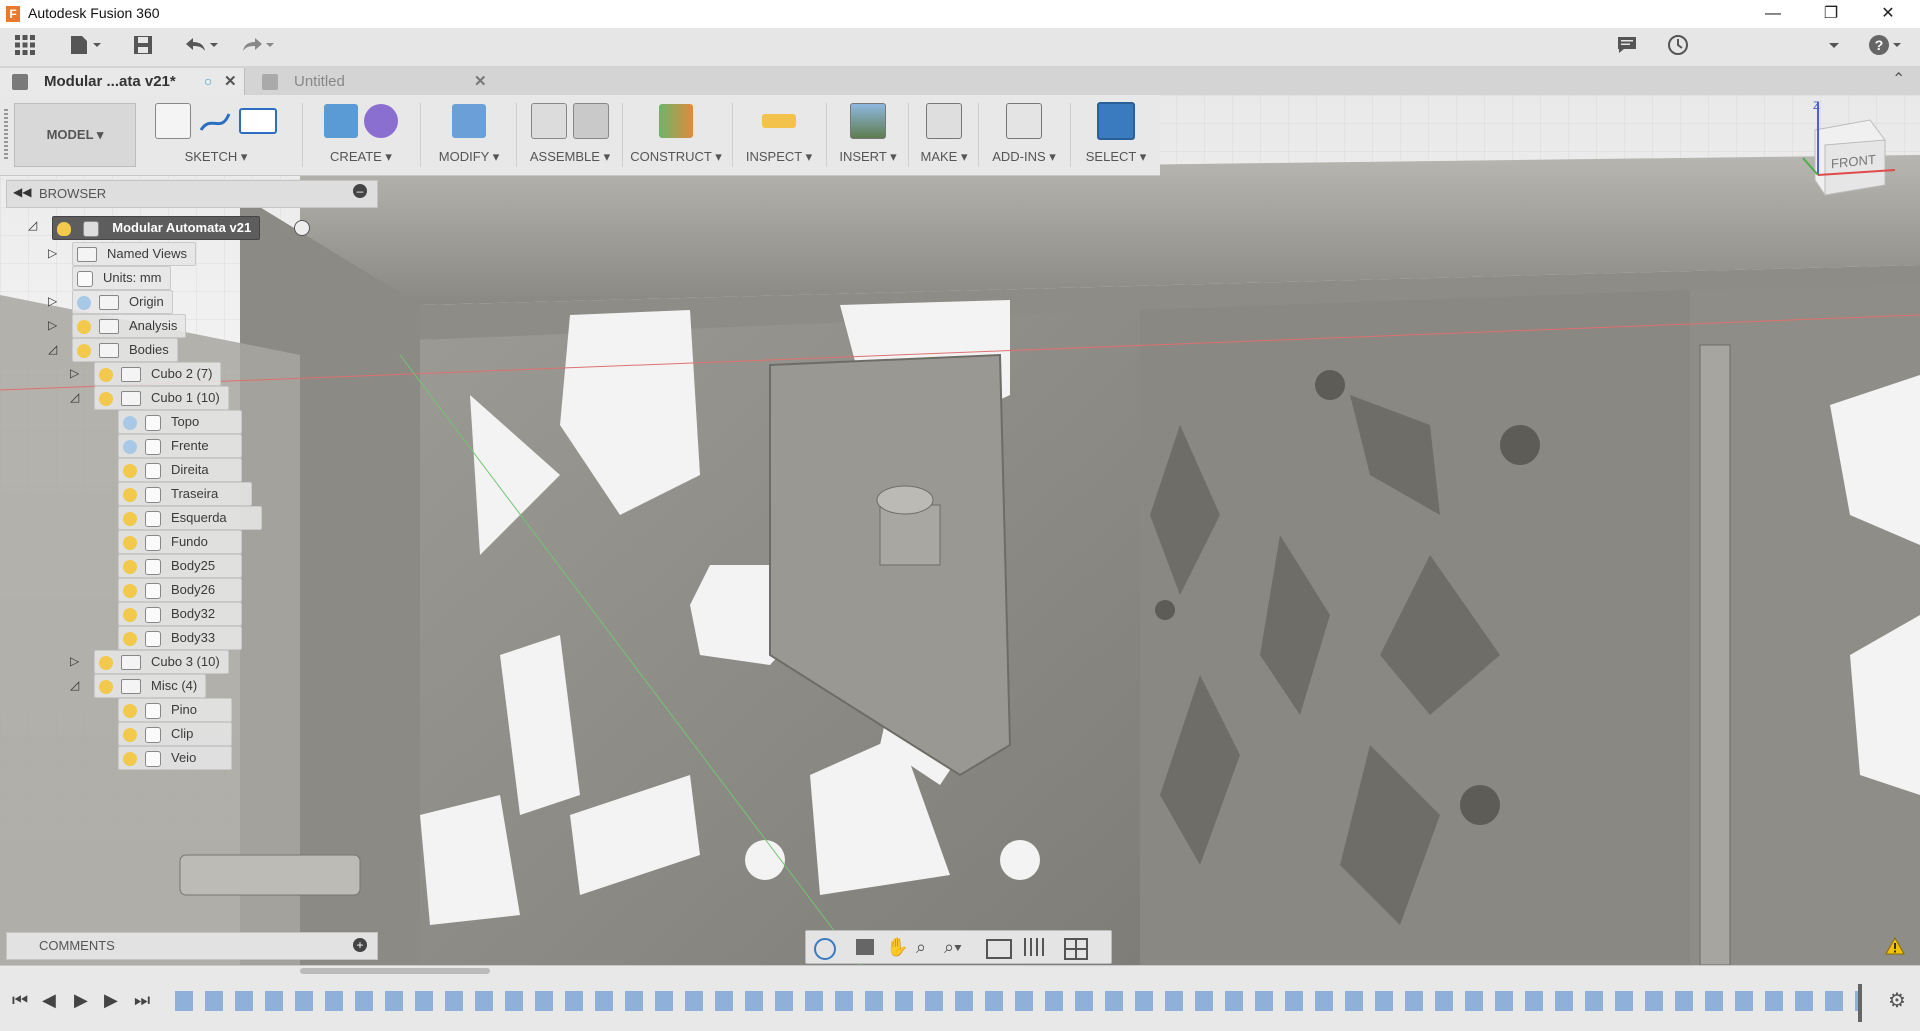 This screenshot has height=1031, width=1920. Describe the element at coordinates (180, 638) in the screenshot. I see `tree-item-body33: Body33` at that location.